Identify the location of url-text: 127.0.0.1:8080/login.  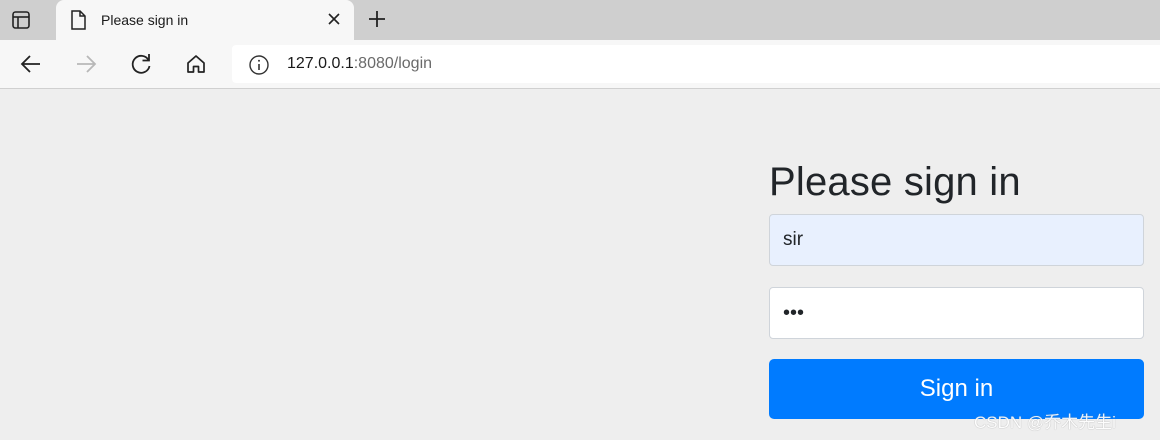
(359, 64).